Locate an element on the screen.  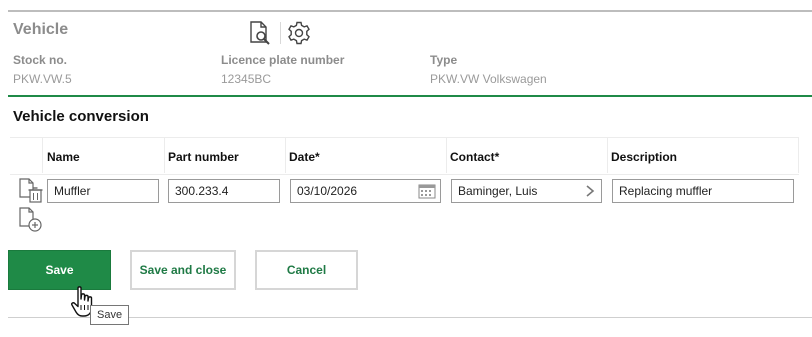
gear-icon is located at coordinates (299, 33).